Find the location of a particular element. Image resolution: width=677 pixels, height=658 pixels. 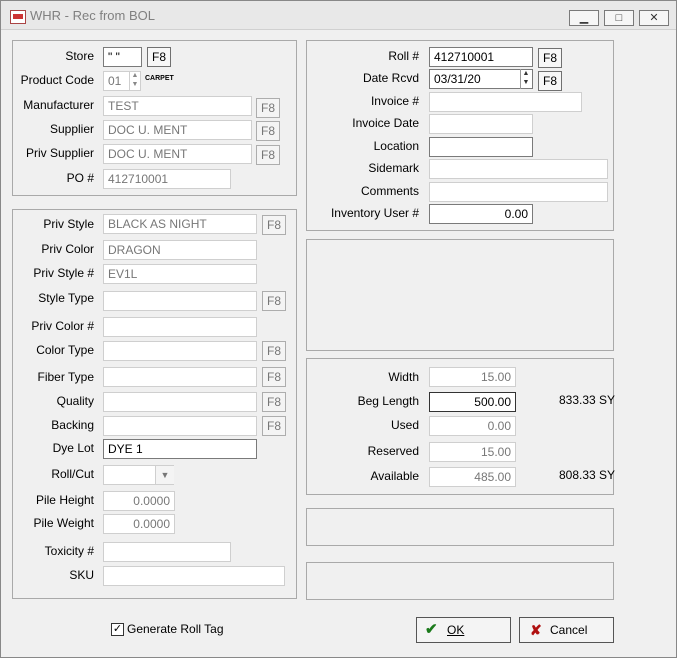

minimize-button: ▁ is located at coordinates (584, 18).